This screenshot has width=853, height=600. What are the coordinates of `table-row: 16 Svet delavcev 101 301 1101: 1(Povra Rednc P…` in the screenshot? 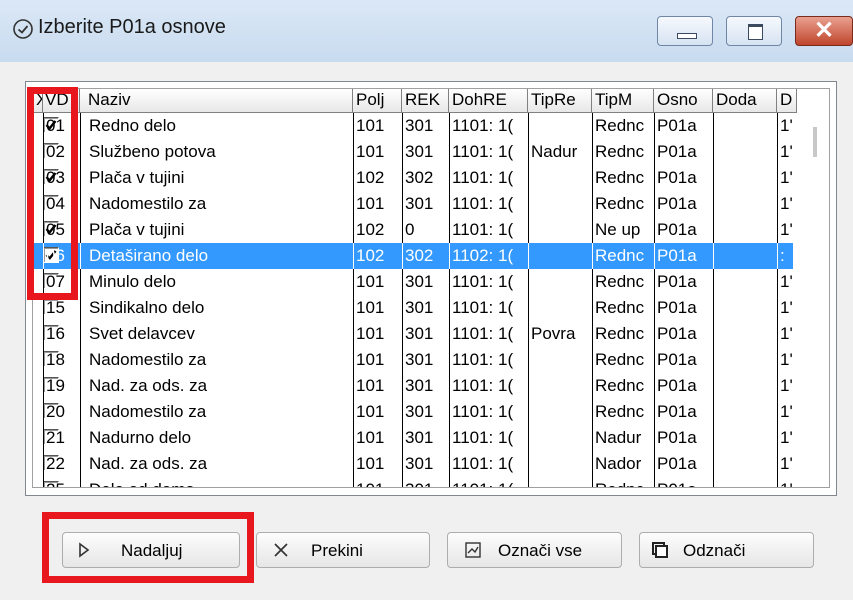 It's located at (413, 334).